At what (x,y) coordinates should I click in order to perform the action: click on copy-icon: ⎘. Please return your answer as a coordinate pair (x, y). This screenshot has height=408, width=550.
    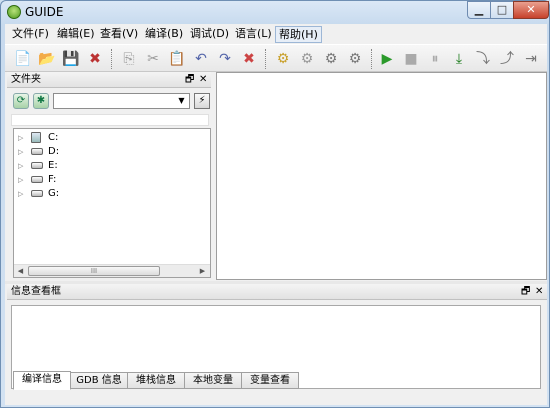
    Looking at the image, I should click on (129, 59).